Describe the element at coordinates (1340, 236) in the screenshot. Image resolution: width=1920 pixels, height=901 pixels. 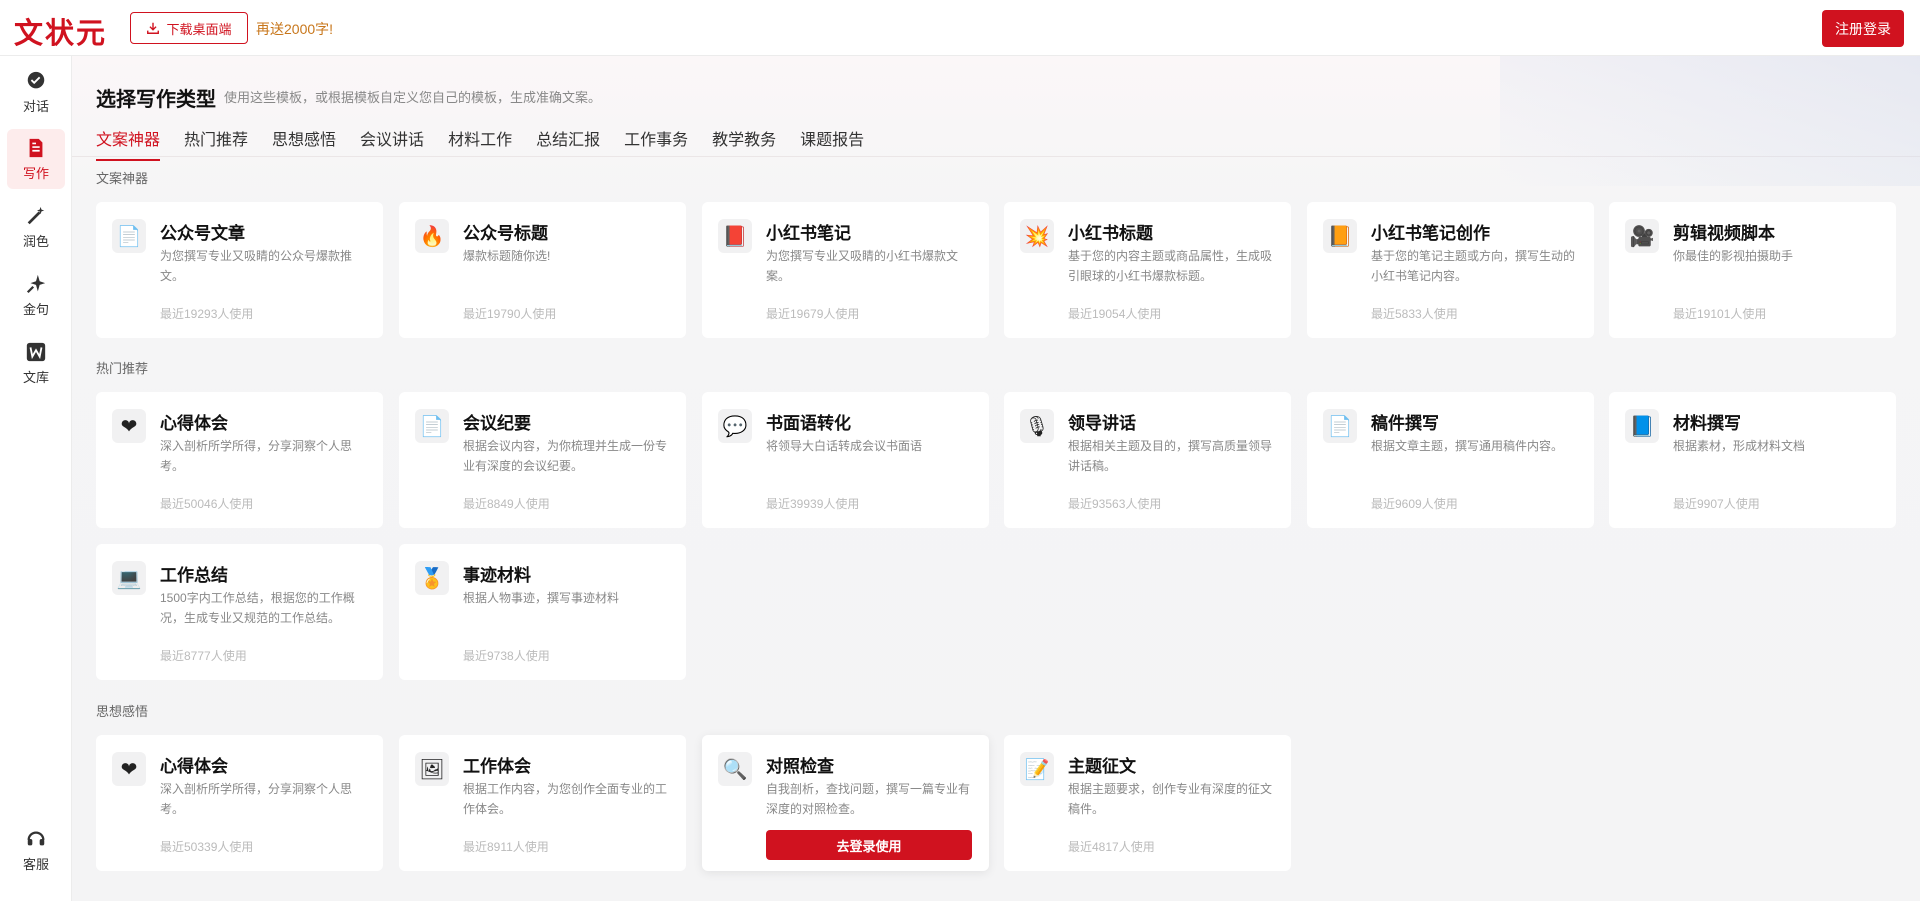
I see `notebook-icon: 📙` at that location.